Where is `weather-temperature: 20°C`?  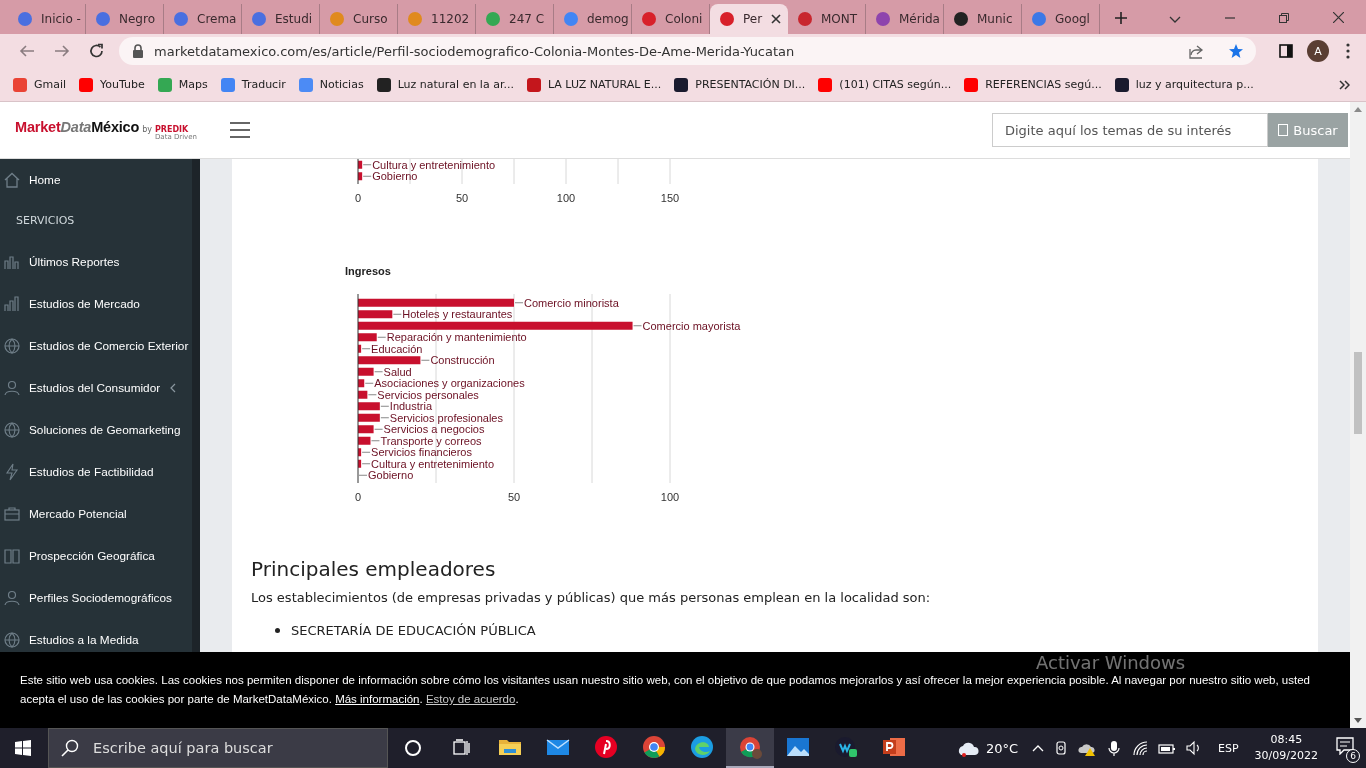
weather-temperature: 20°C is located at coordinates (1001, 748).